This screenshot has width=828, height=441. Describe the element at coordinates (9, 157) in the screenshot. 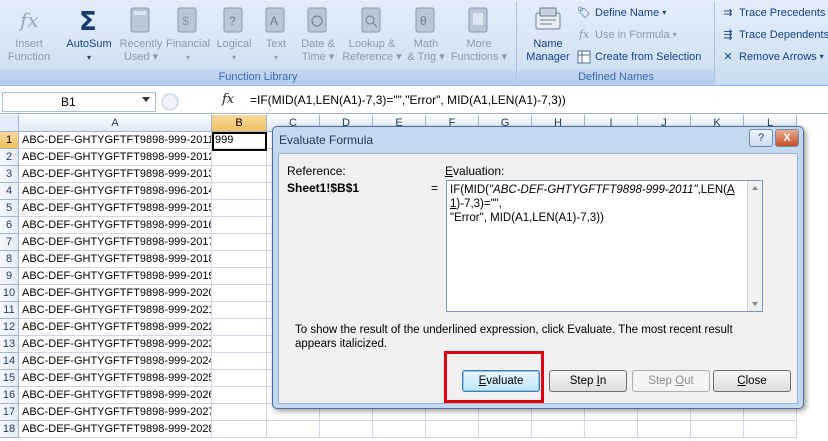

I see `row-header: 2` at that location.